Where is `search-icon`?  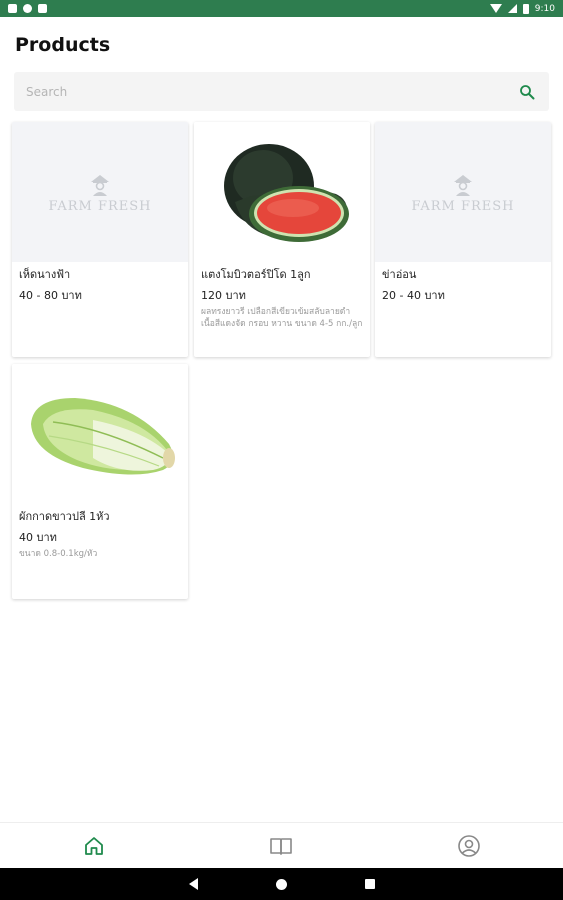 search-icon is located at coordinates (527, 92).